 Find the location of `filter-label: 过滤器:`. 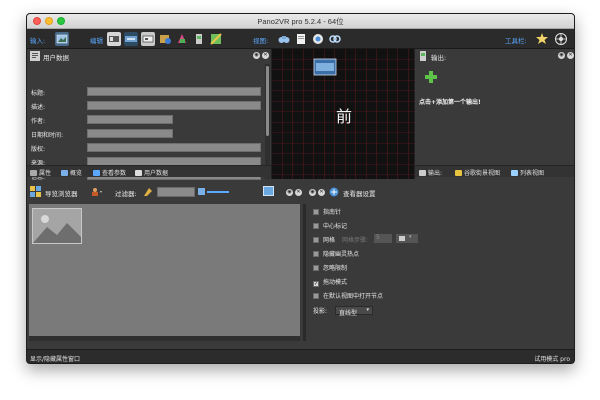

filter-label: 过滤器: is located at coordinates (126, 194).